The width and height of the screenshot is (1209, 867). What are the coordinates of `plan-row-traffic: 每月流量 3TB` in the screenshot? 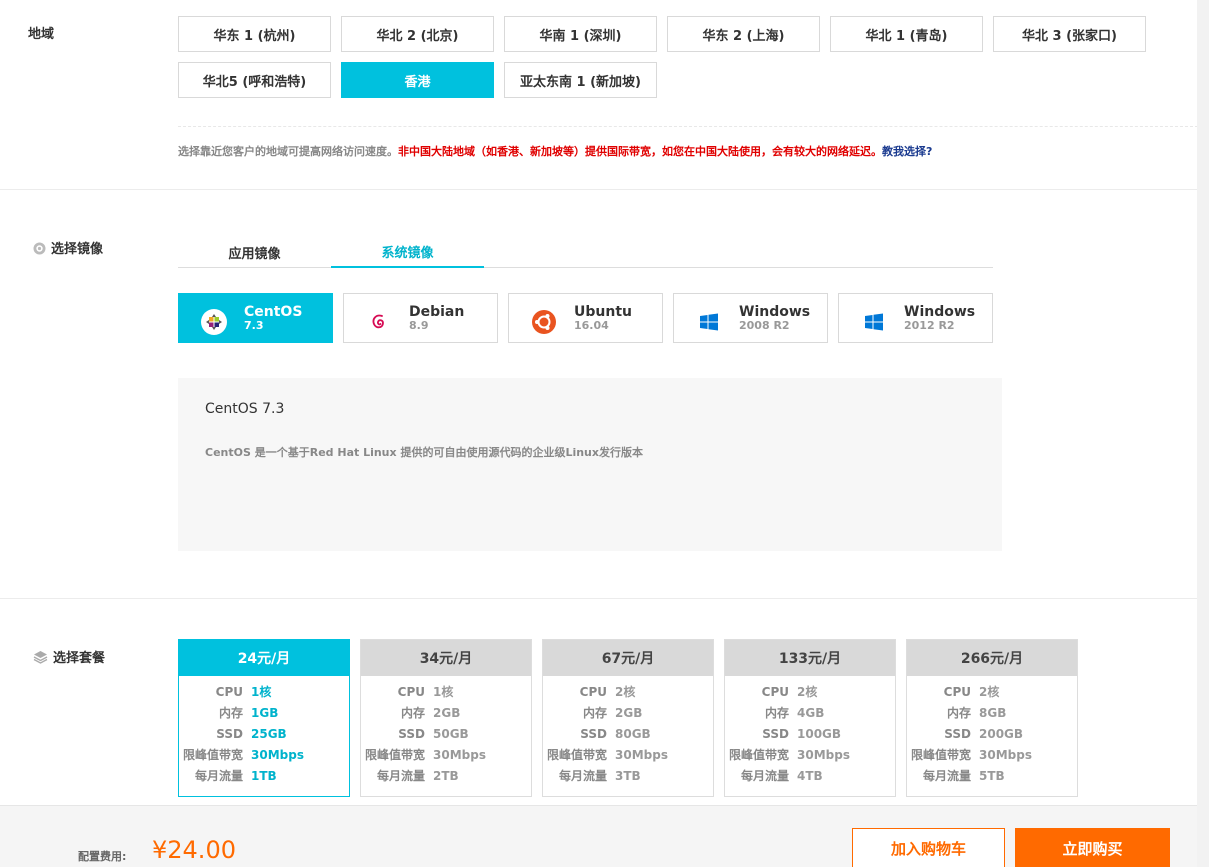 It's located at (599, 776).